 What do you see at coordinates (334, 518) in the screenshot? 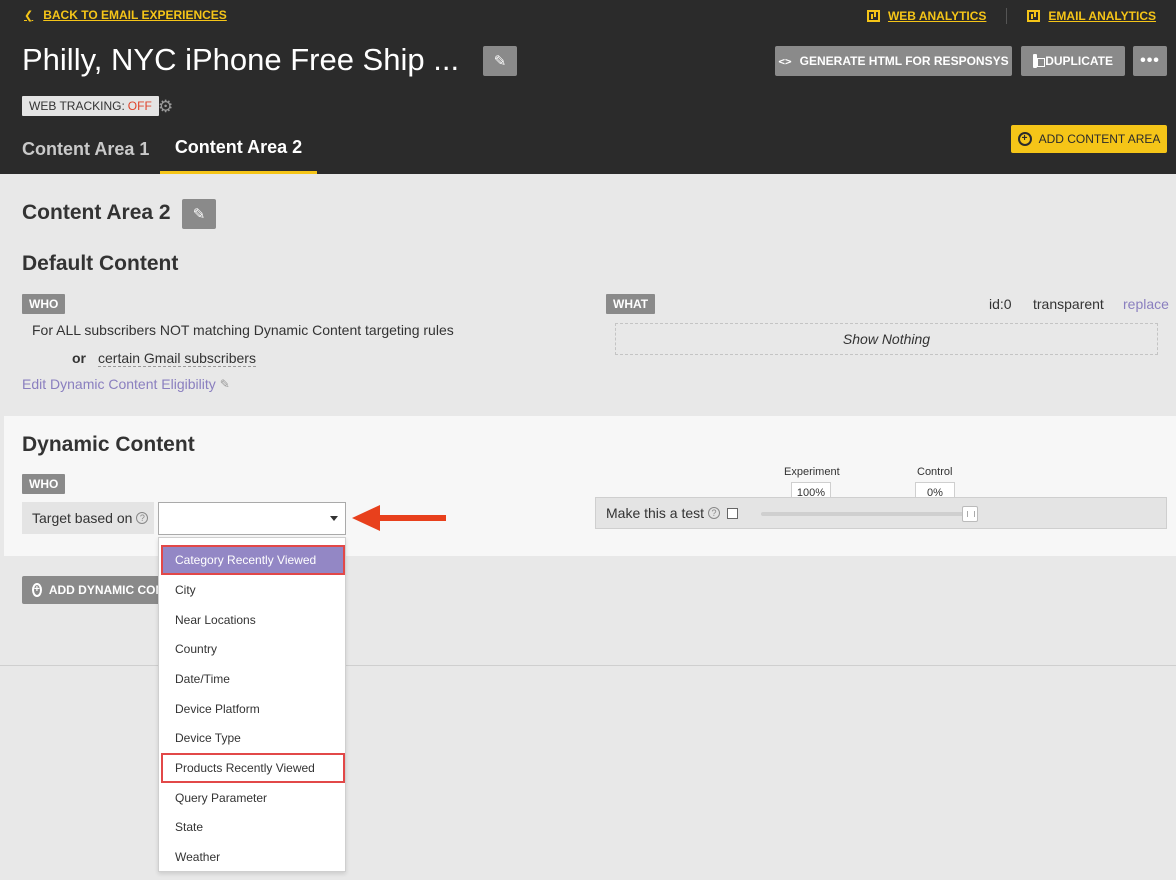
I see `caret-down-icon` at bounding box center [334, 518].